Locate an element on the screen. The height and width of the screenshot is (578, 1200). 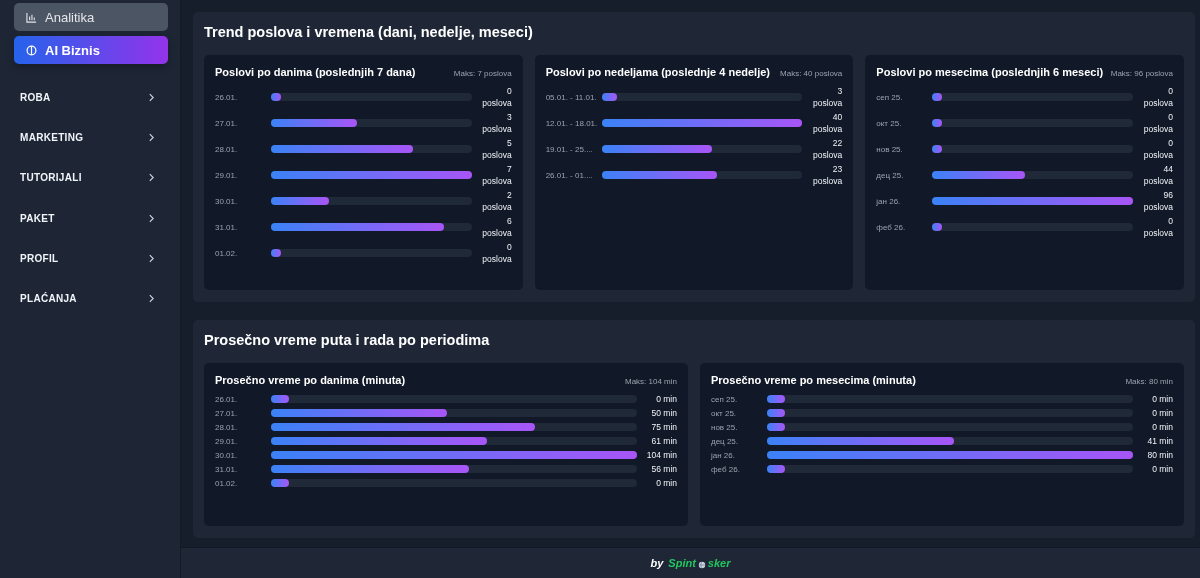
max-label: Maks: 80 min is located at coordinates (1149, 381).